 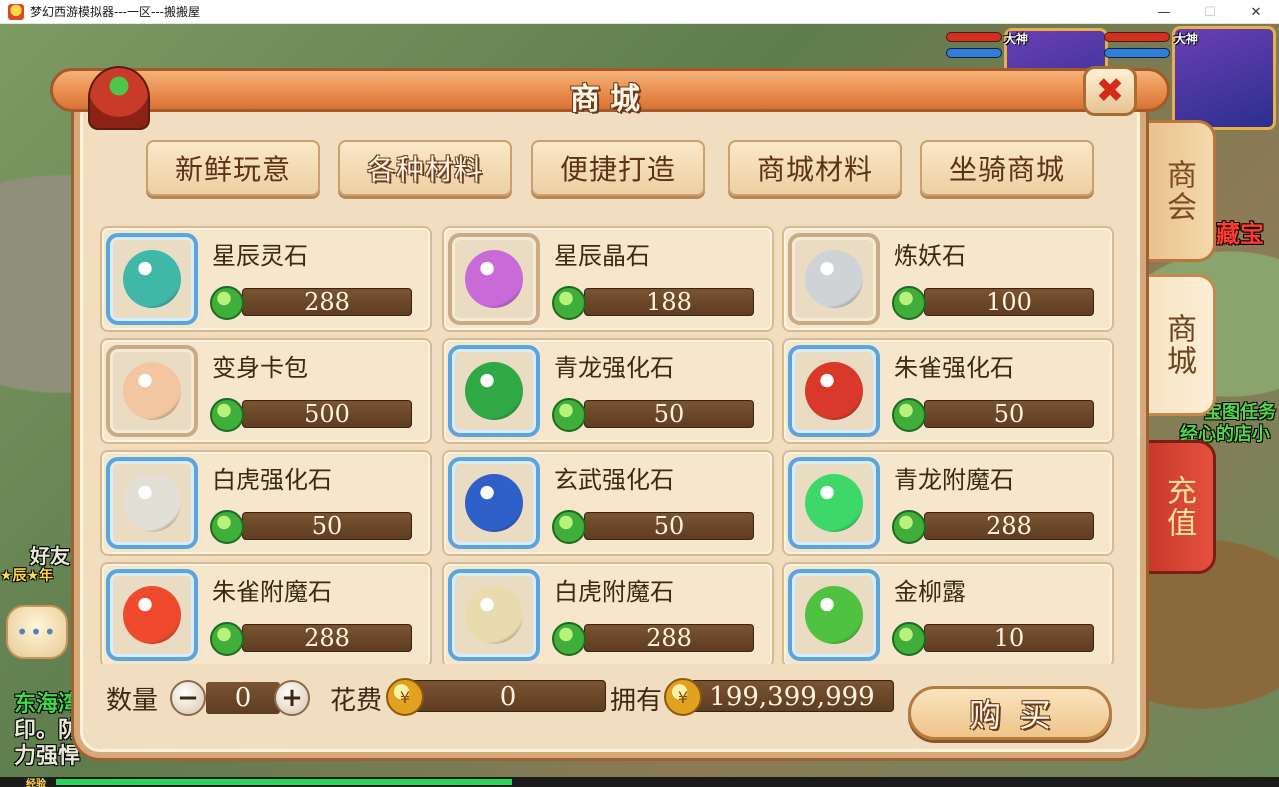 What do you see at coordinates (608, 613) in the screenshot?
I see `shop-item: 白虎附魔石 288` at bounding box center [608, 613].